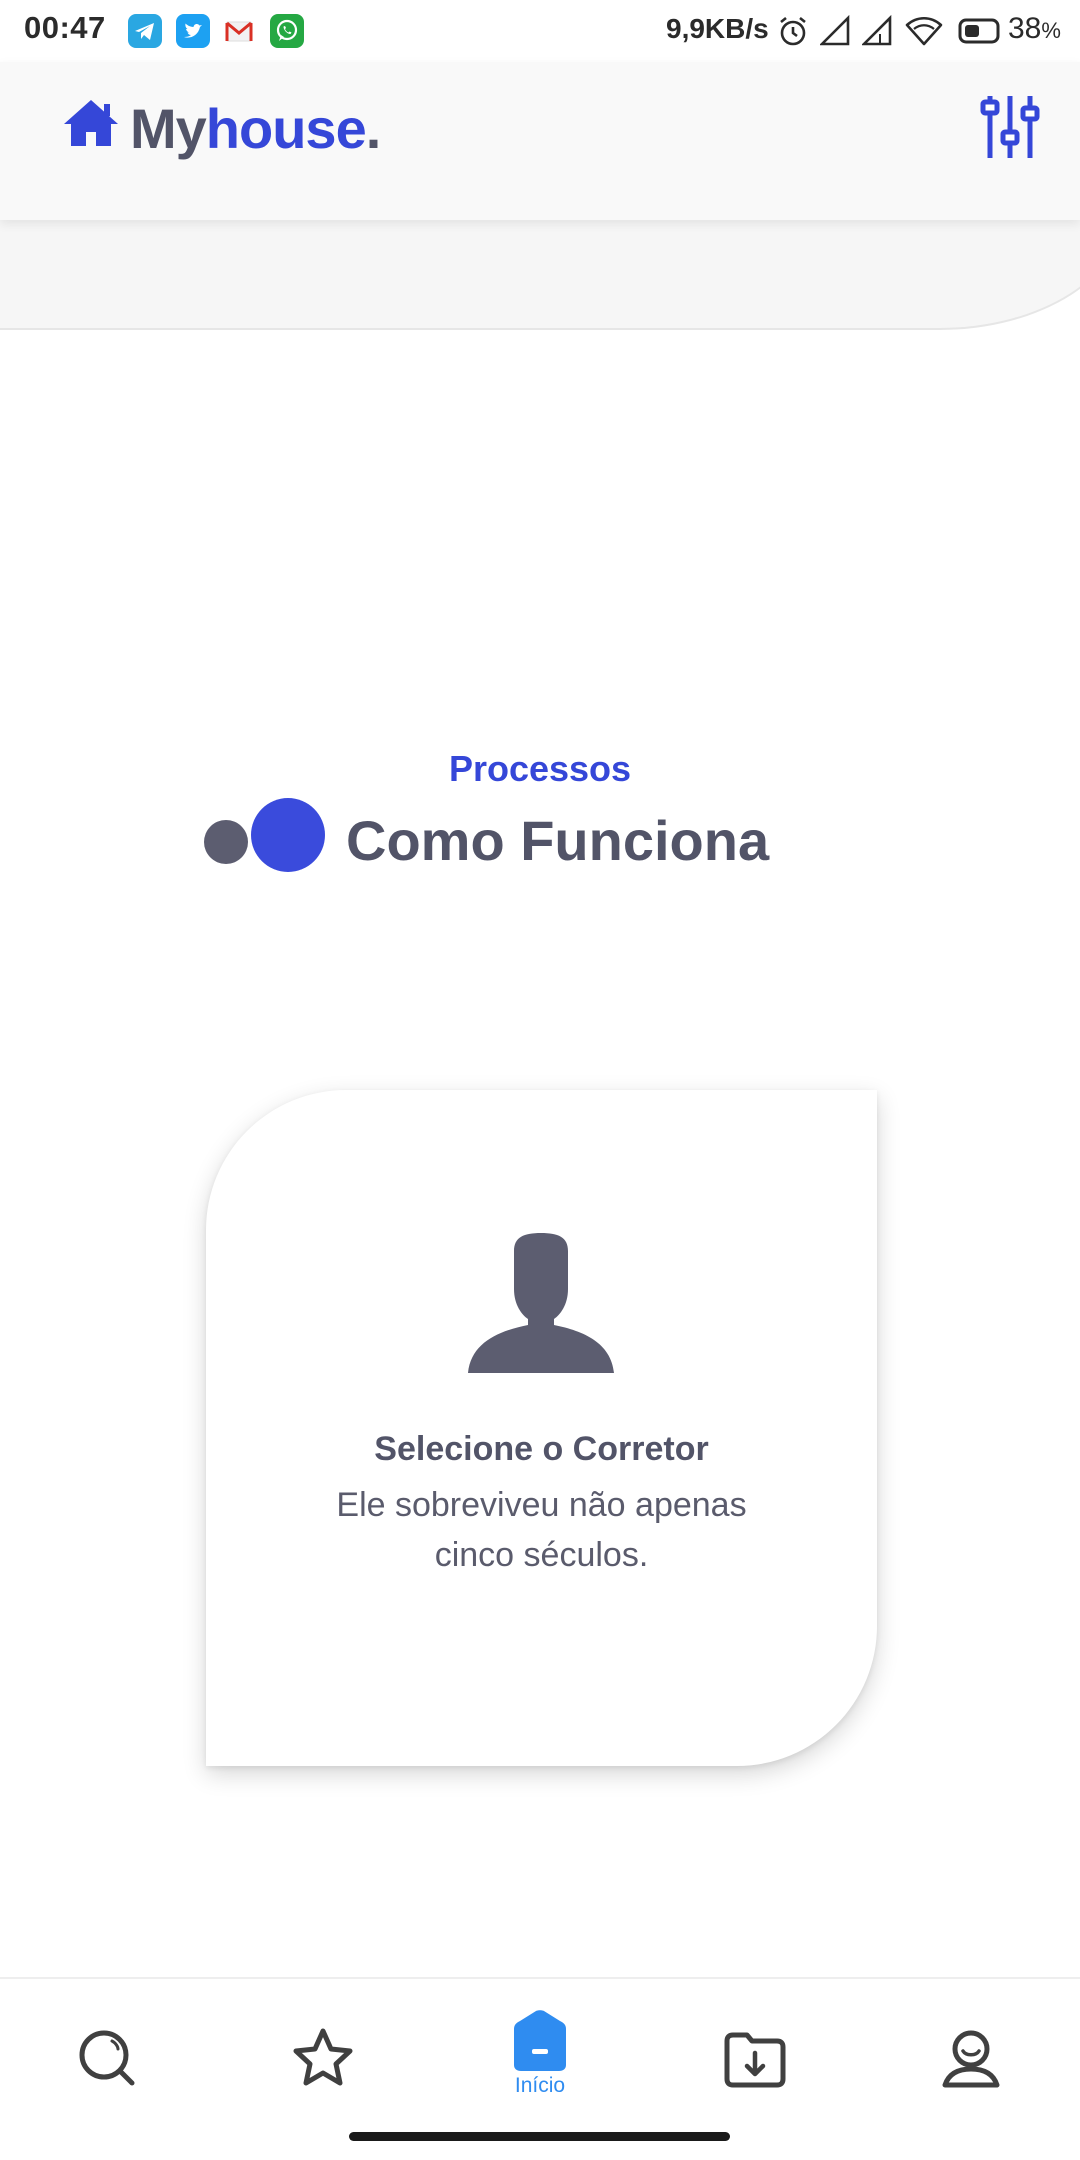  I want to click on decorative-dot-large, so click(288, 835).